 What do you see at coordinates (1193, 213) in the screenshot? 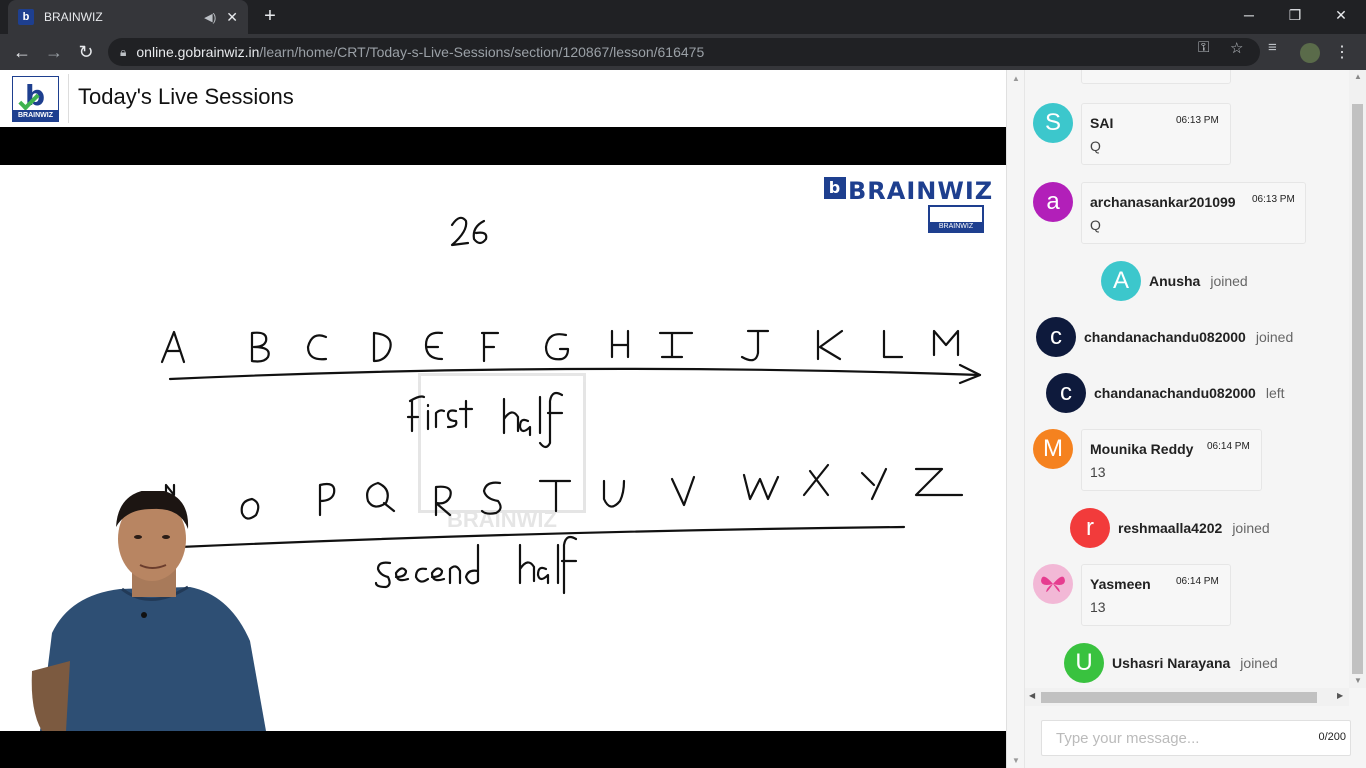
I see `message-bubble: archanasankar201099 06:13 PM Q` at bounding box center [1193, 213].